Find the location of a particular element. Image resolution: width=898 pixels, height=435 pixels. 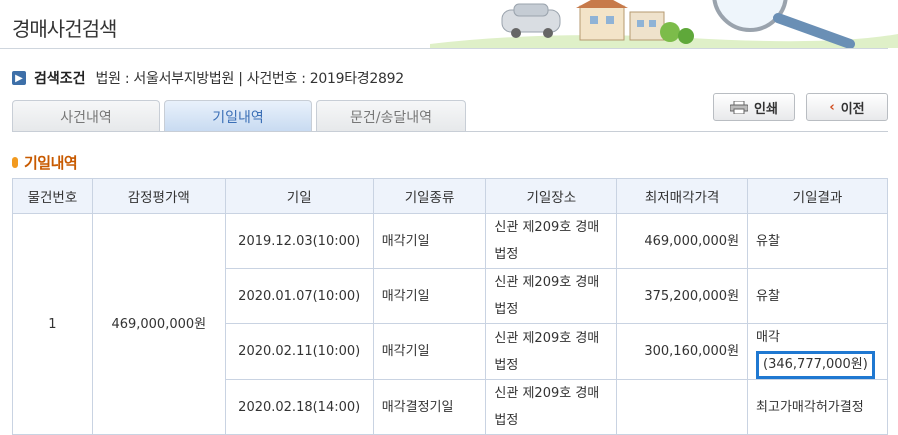

date-cell: 2020.01.07(10:00) is located at coordinates (299, 296).